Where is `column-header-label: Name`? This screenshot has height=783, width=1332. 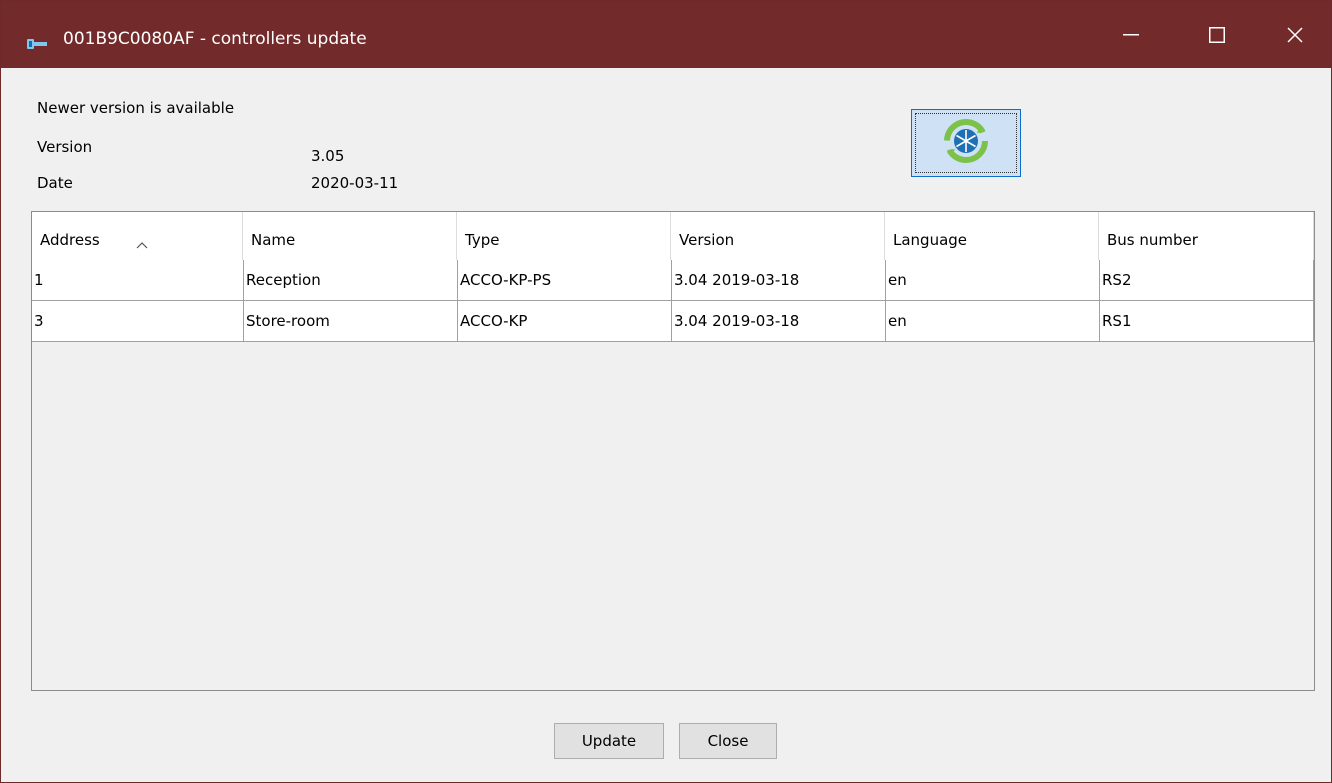
column-header-label: Name is located at coordinates (273, 240).